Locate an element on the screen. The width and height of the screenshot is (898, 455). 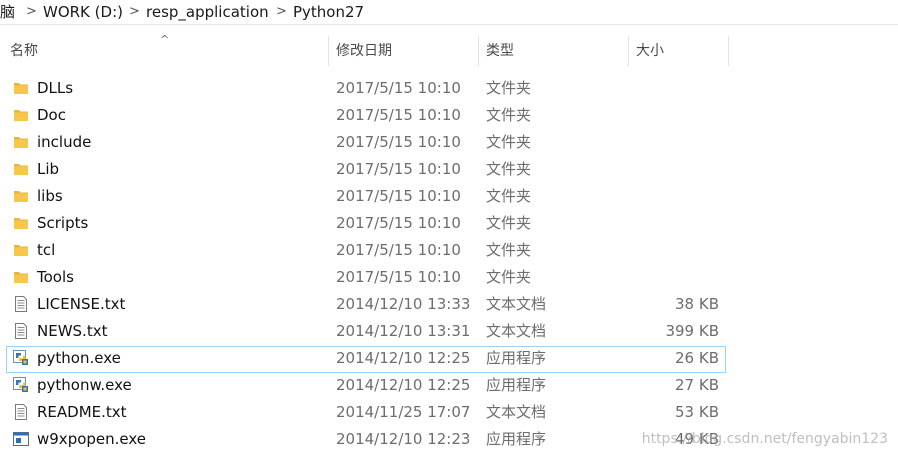
file-name: Lib is located at coordinates (48, 169).